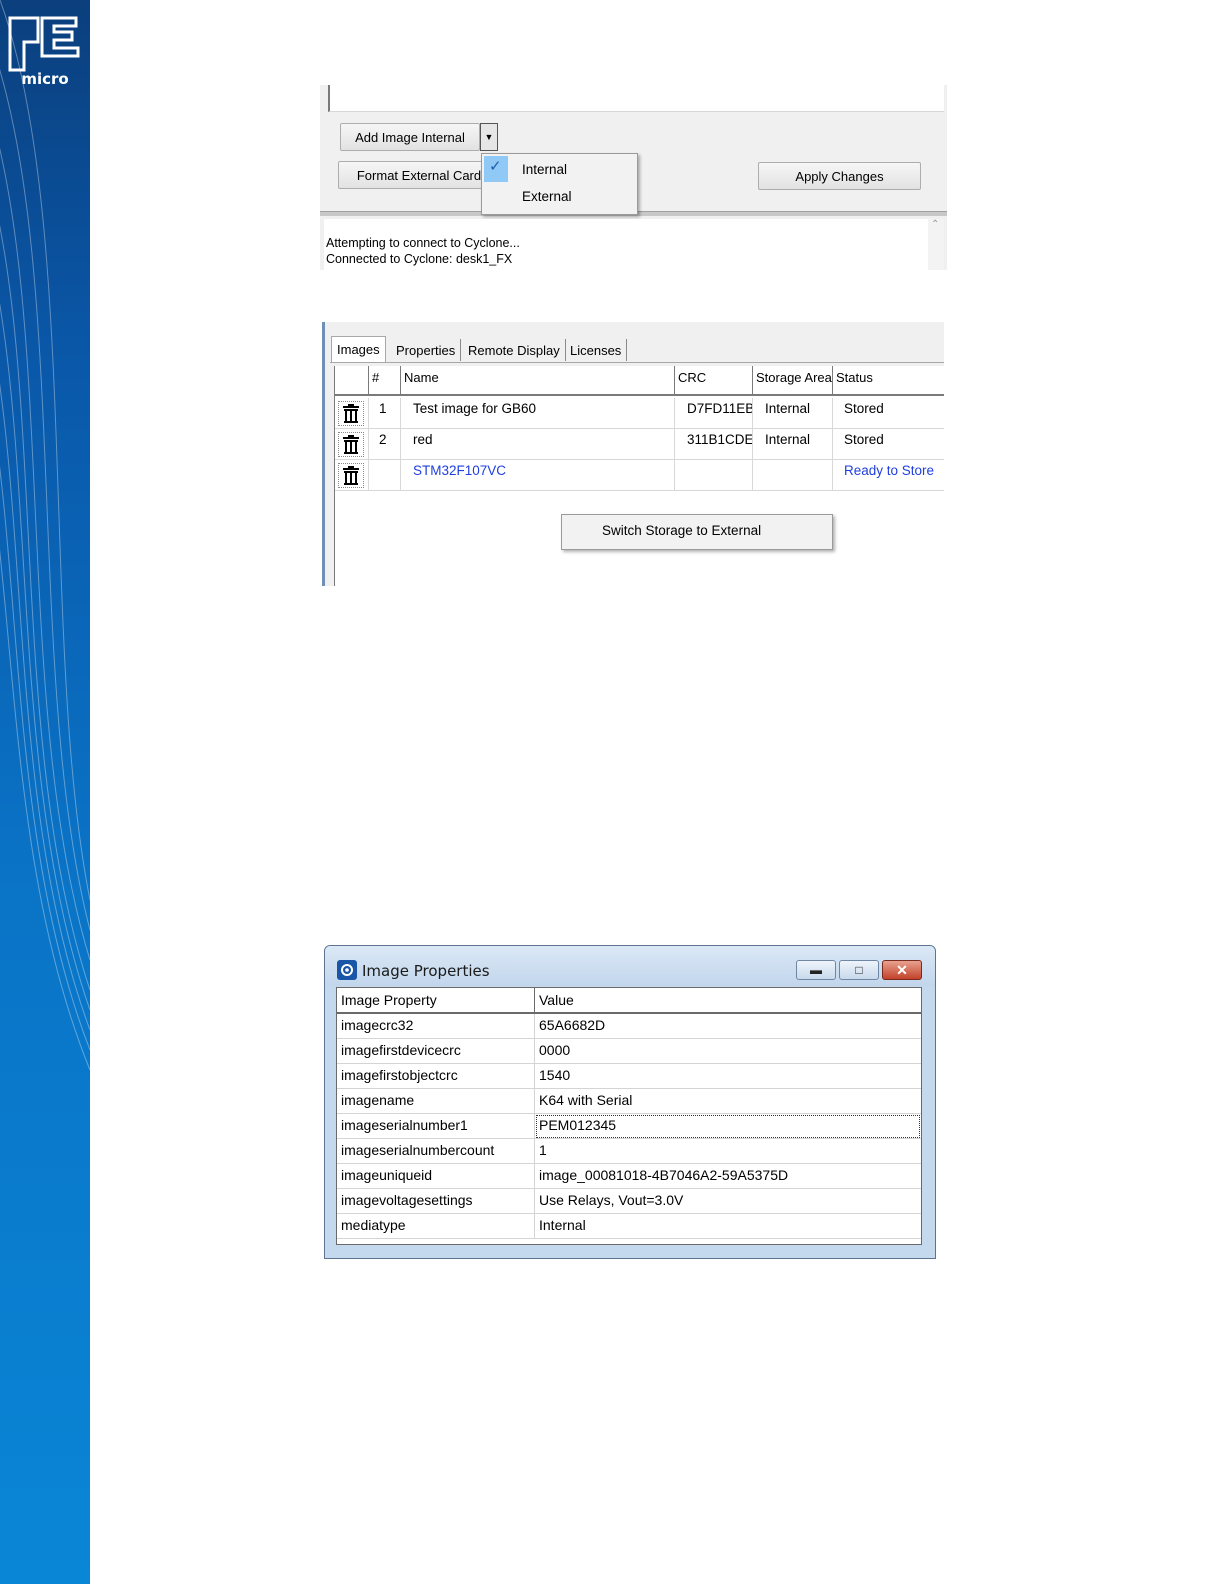  I want to click on table-row: imageserialnumbercount 1, so click(629, 1151).